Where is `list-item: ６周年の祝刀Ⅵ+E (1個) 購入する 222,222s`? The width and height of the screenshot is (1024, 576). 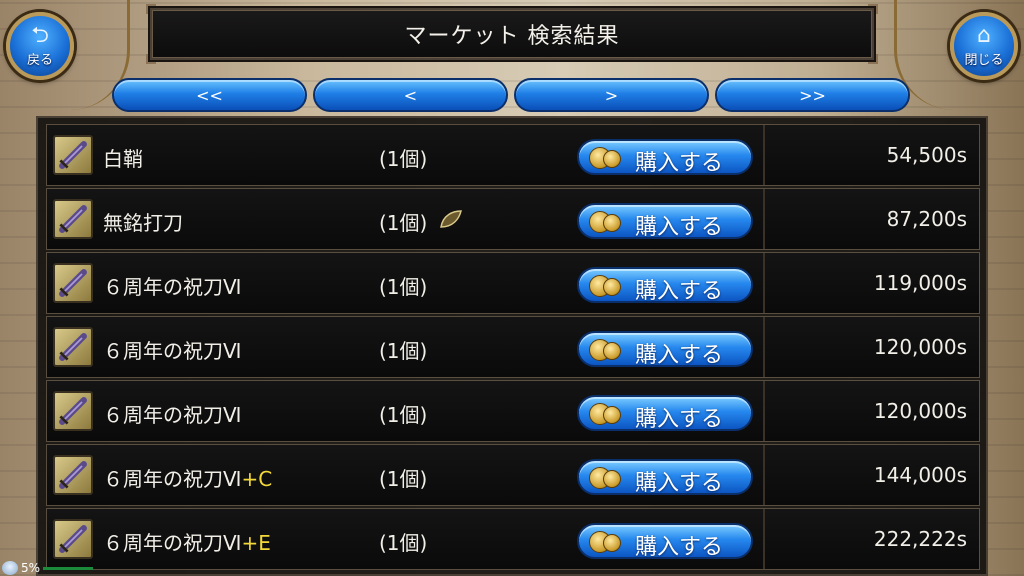
list-item: ６周年の祝刀Ⅵ+E (1個) 購入する 222,222s is located at coordinates (513, 539).